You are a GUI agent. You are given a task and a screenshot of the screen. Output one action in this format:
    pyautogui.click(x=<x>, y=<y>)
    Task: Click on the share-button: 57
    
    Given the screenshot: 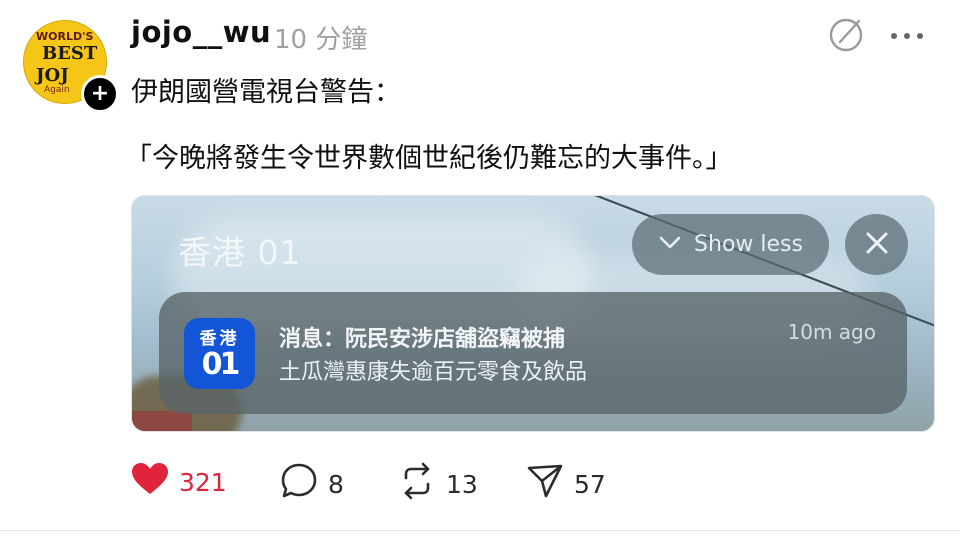 What is the action you would take?
    pyautogui.click(x=566, y=484)
    